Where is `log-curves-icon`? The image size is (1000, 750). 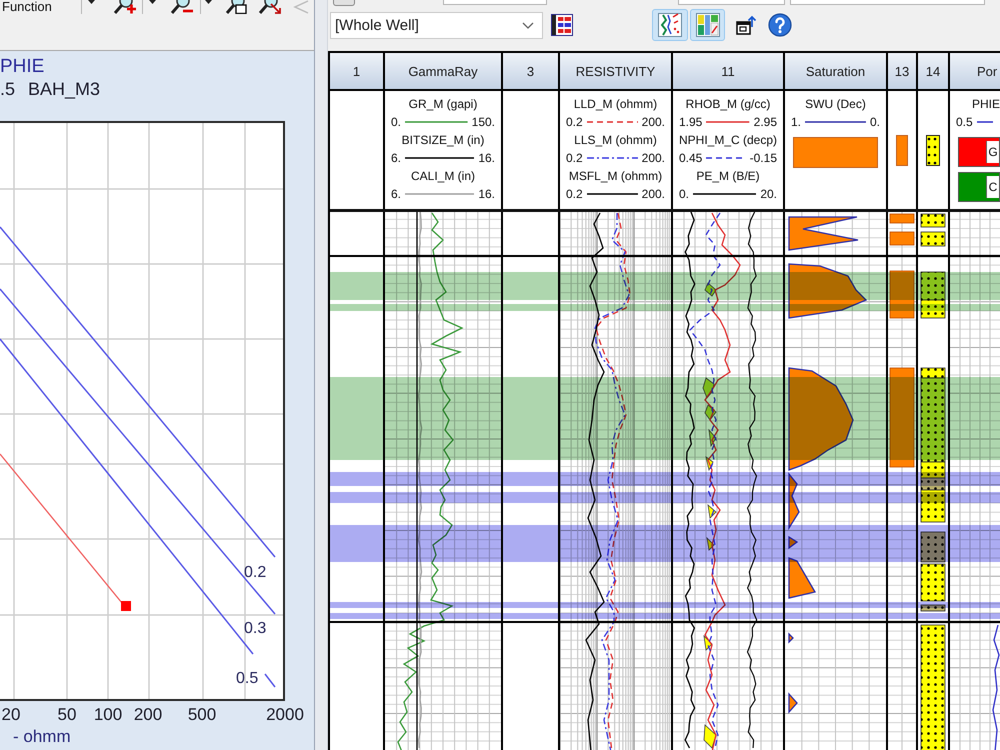 log-curves-icon is located at coordinates (670, 25).